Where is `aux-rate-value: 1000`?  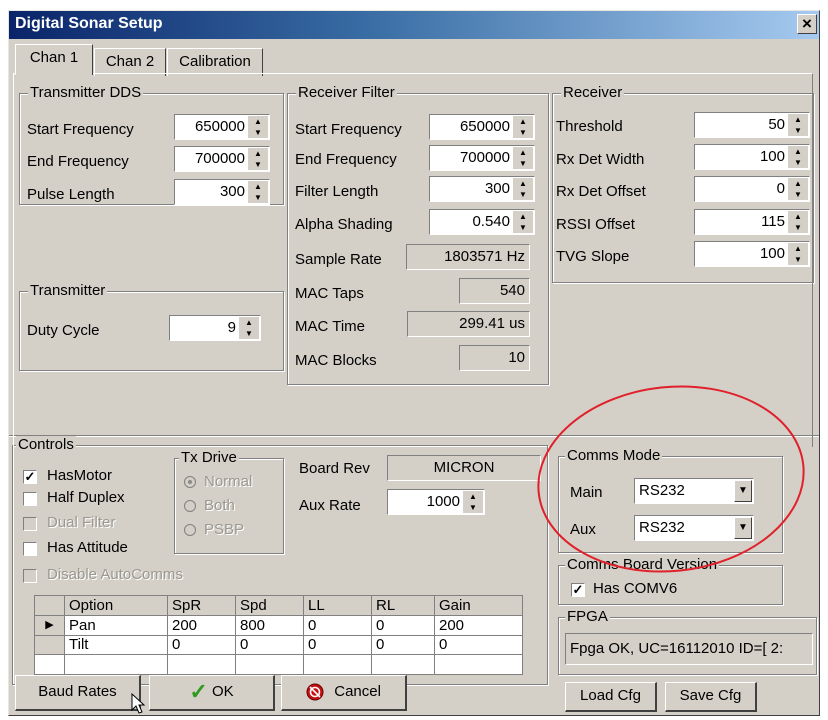 aux-rate-value: 1000 is located at coordinates (443, 501).